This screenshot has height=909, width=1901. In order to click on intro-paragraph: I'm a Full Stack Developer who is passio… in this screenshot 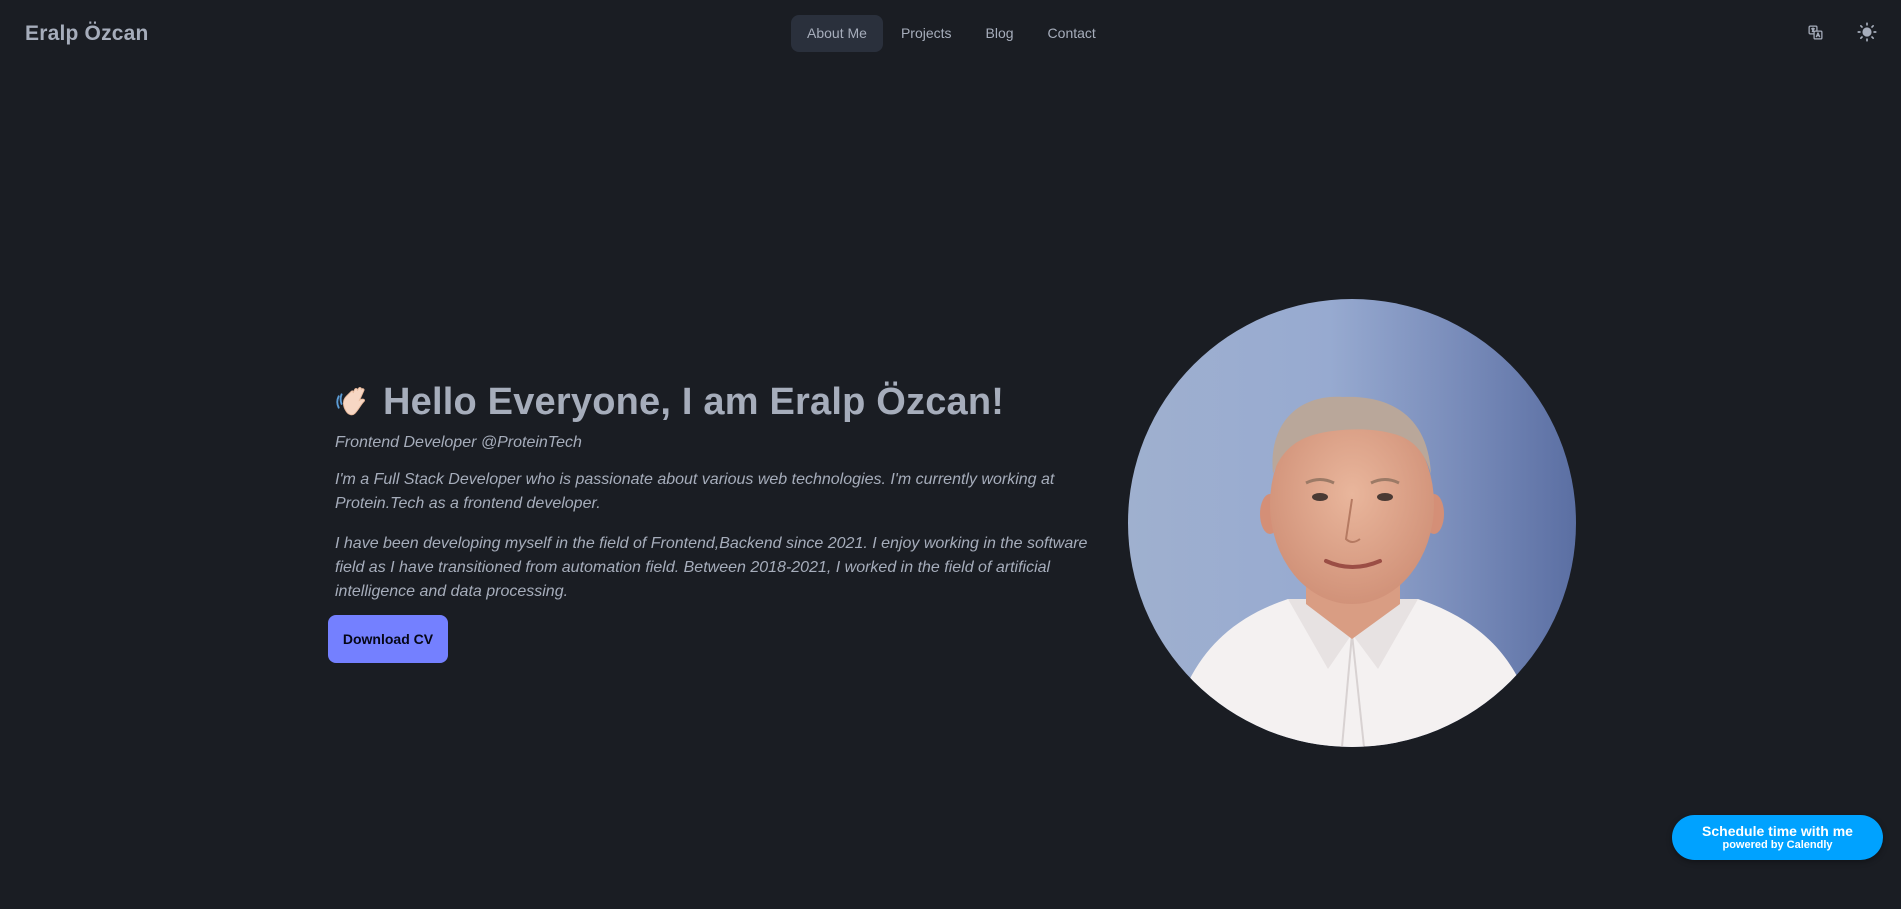, I will do `click(695, 491)`.